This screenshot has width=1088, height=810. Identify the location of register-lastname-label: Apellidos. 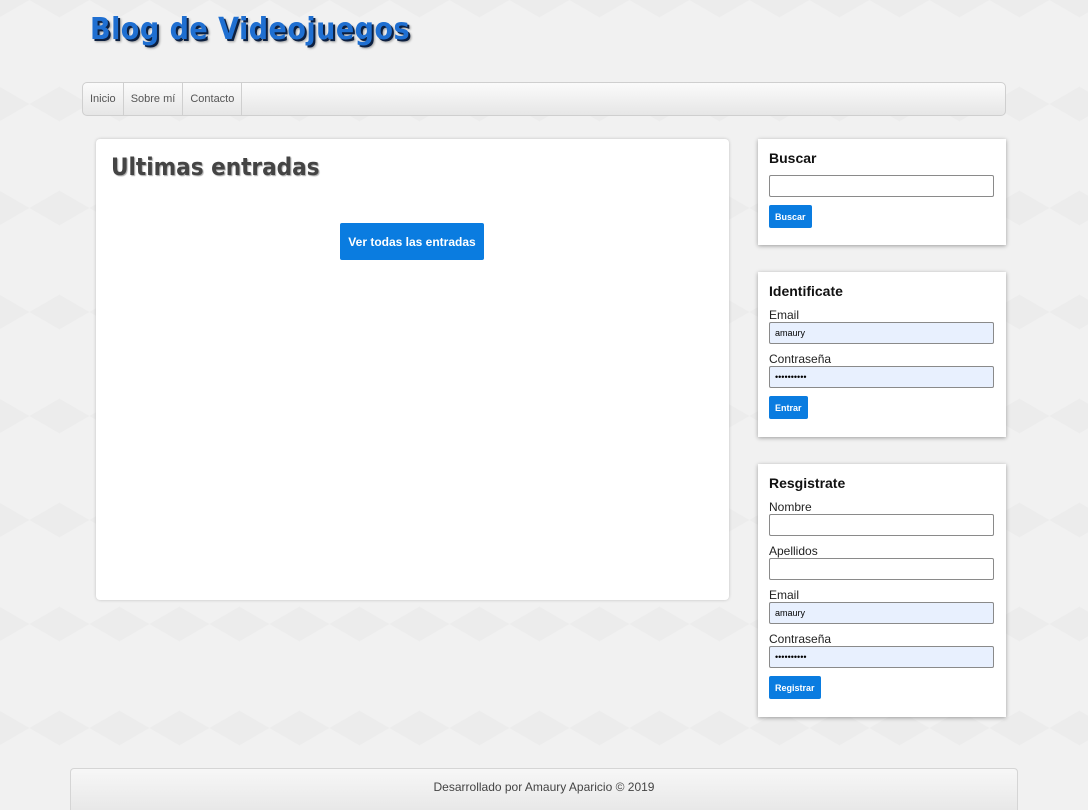
(793, 551).